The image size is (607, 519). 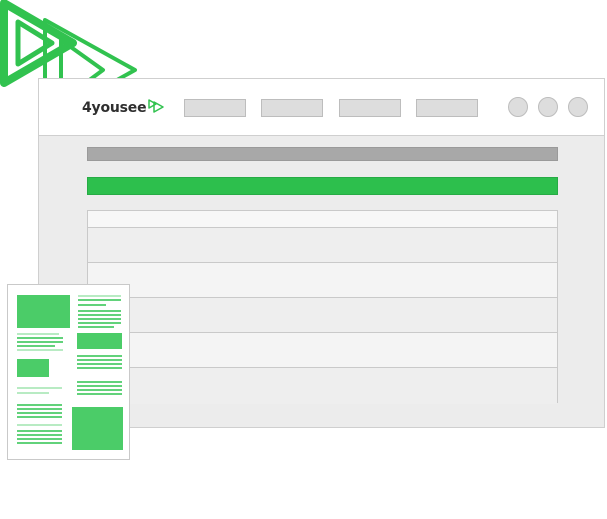 I want to click on document-preview-icon, so click(x=68, y=372).